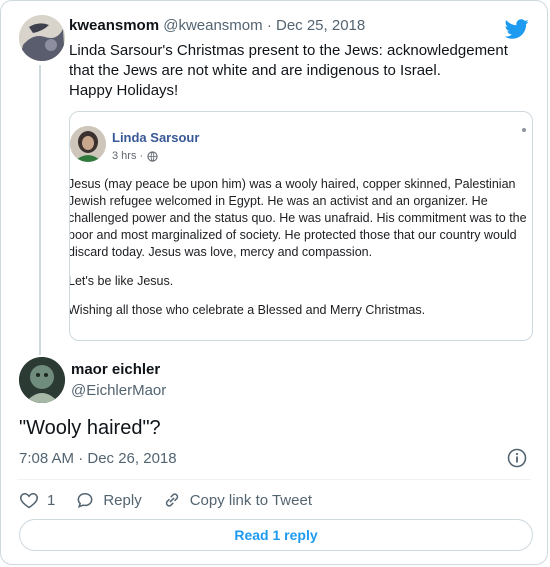 The width and height of the screenshot is (550, 567). I want to click on globe-icon, so click(152, 156).